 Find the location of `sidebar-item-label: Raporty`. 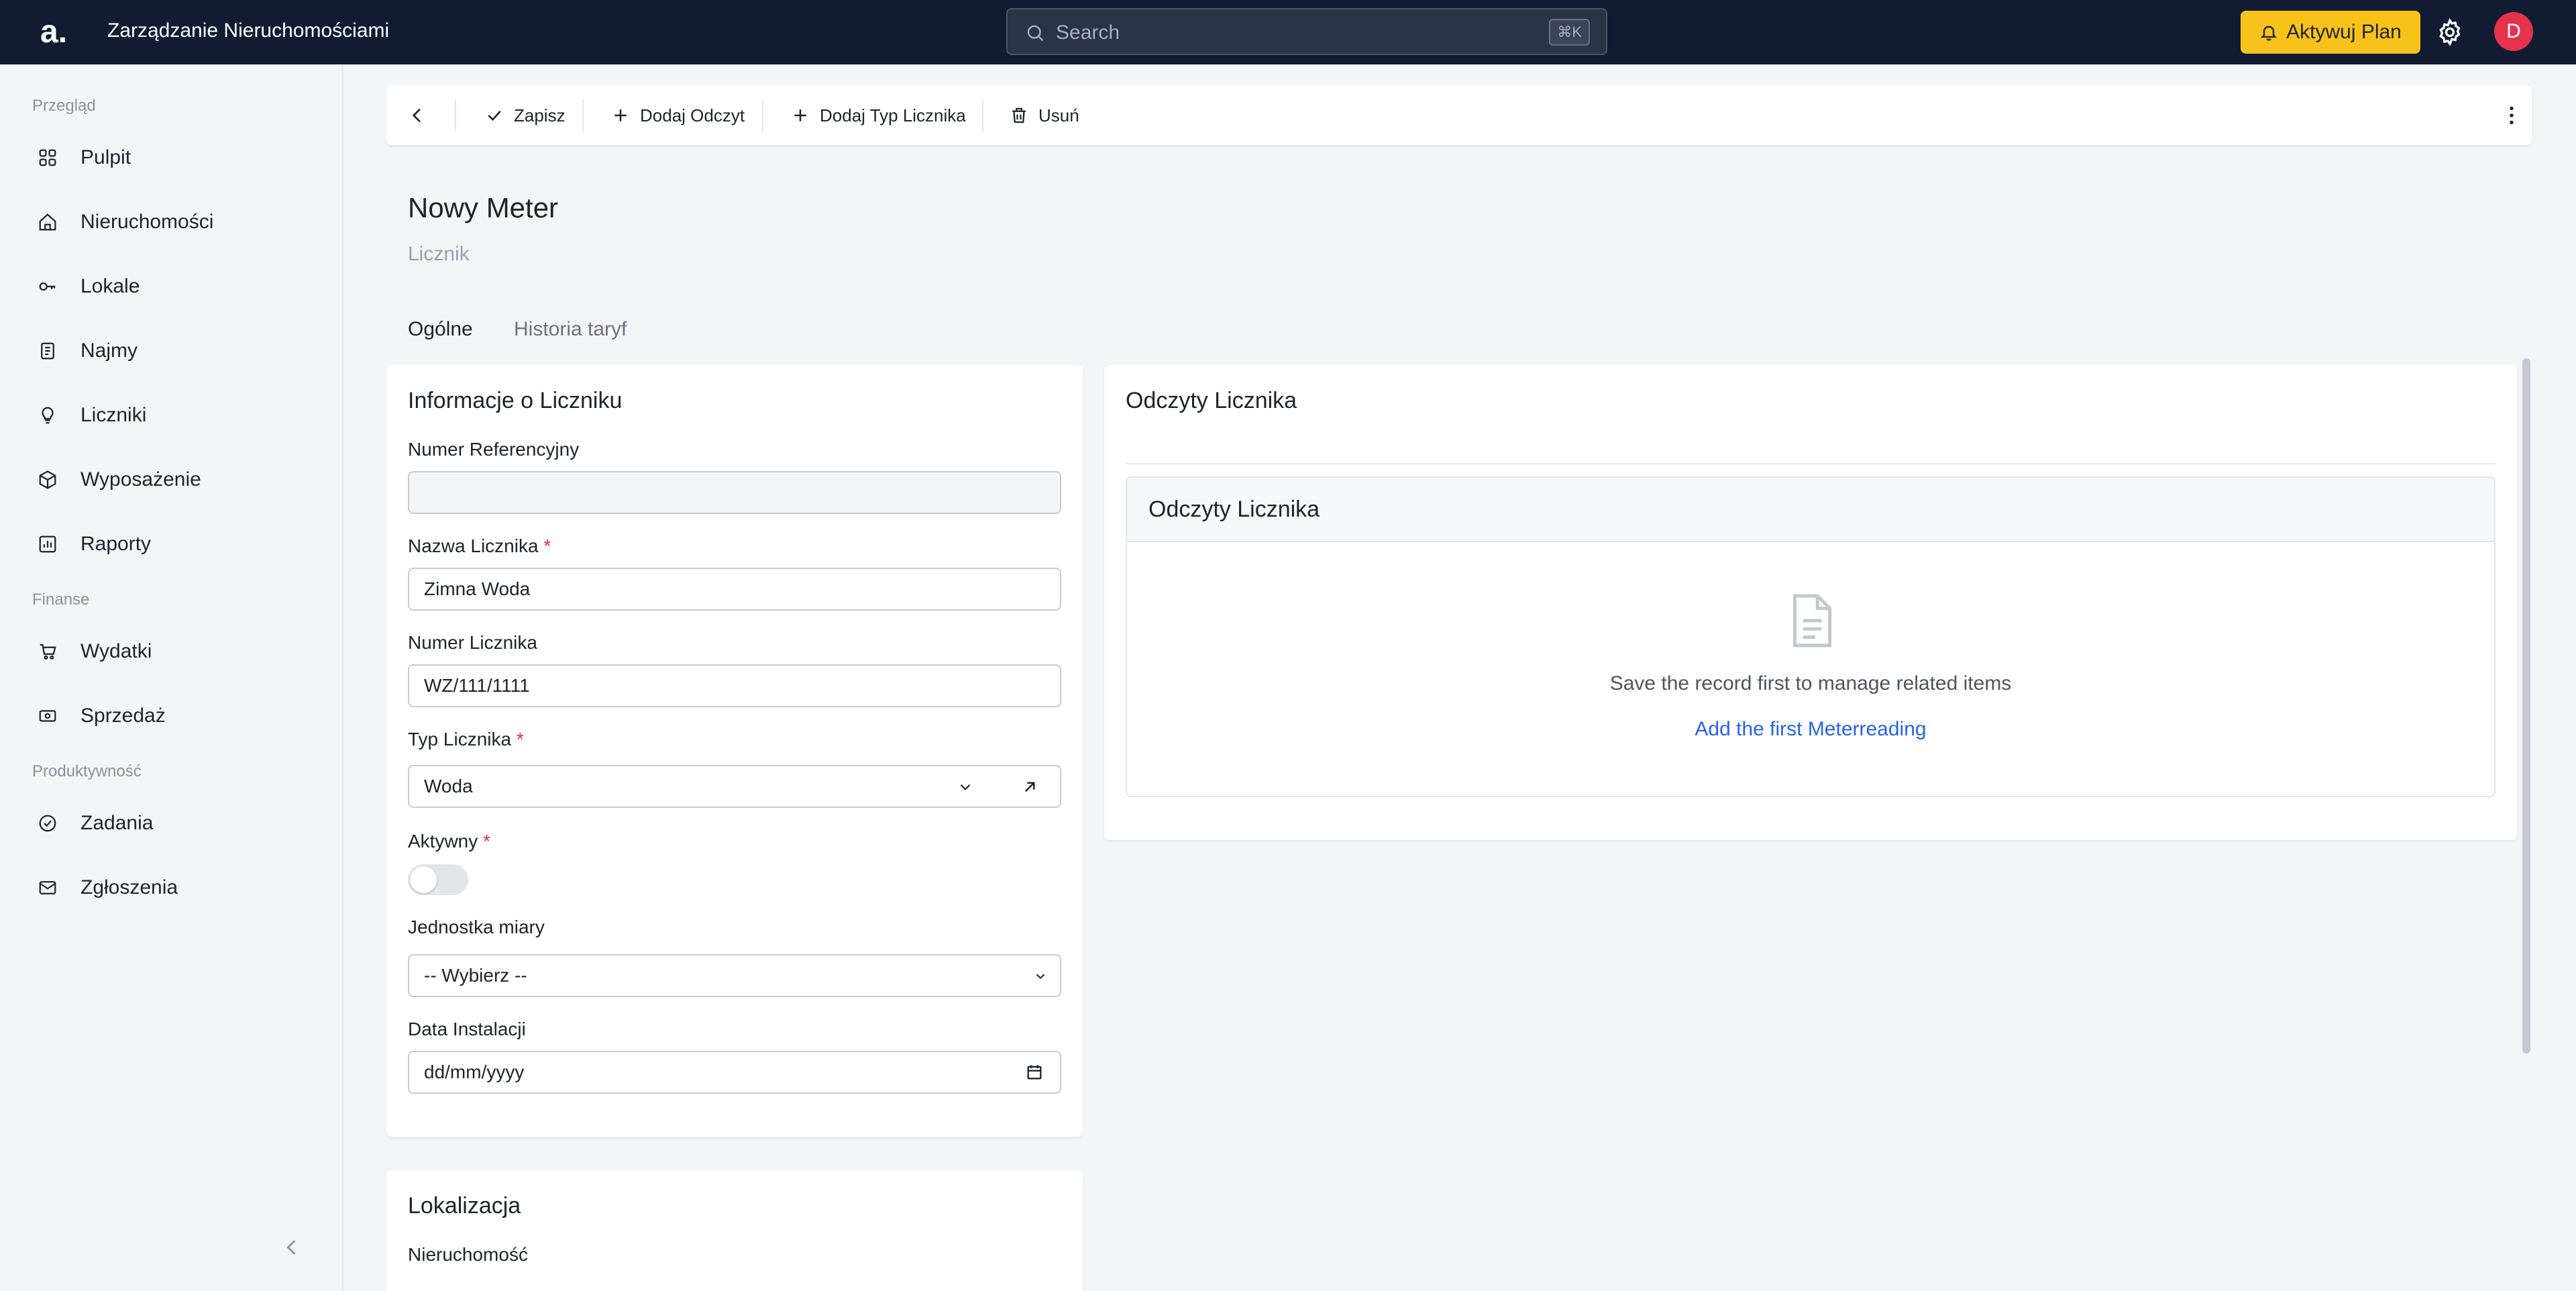

sidebar-item-label: Raporty is located at coordinates (116, 544).